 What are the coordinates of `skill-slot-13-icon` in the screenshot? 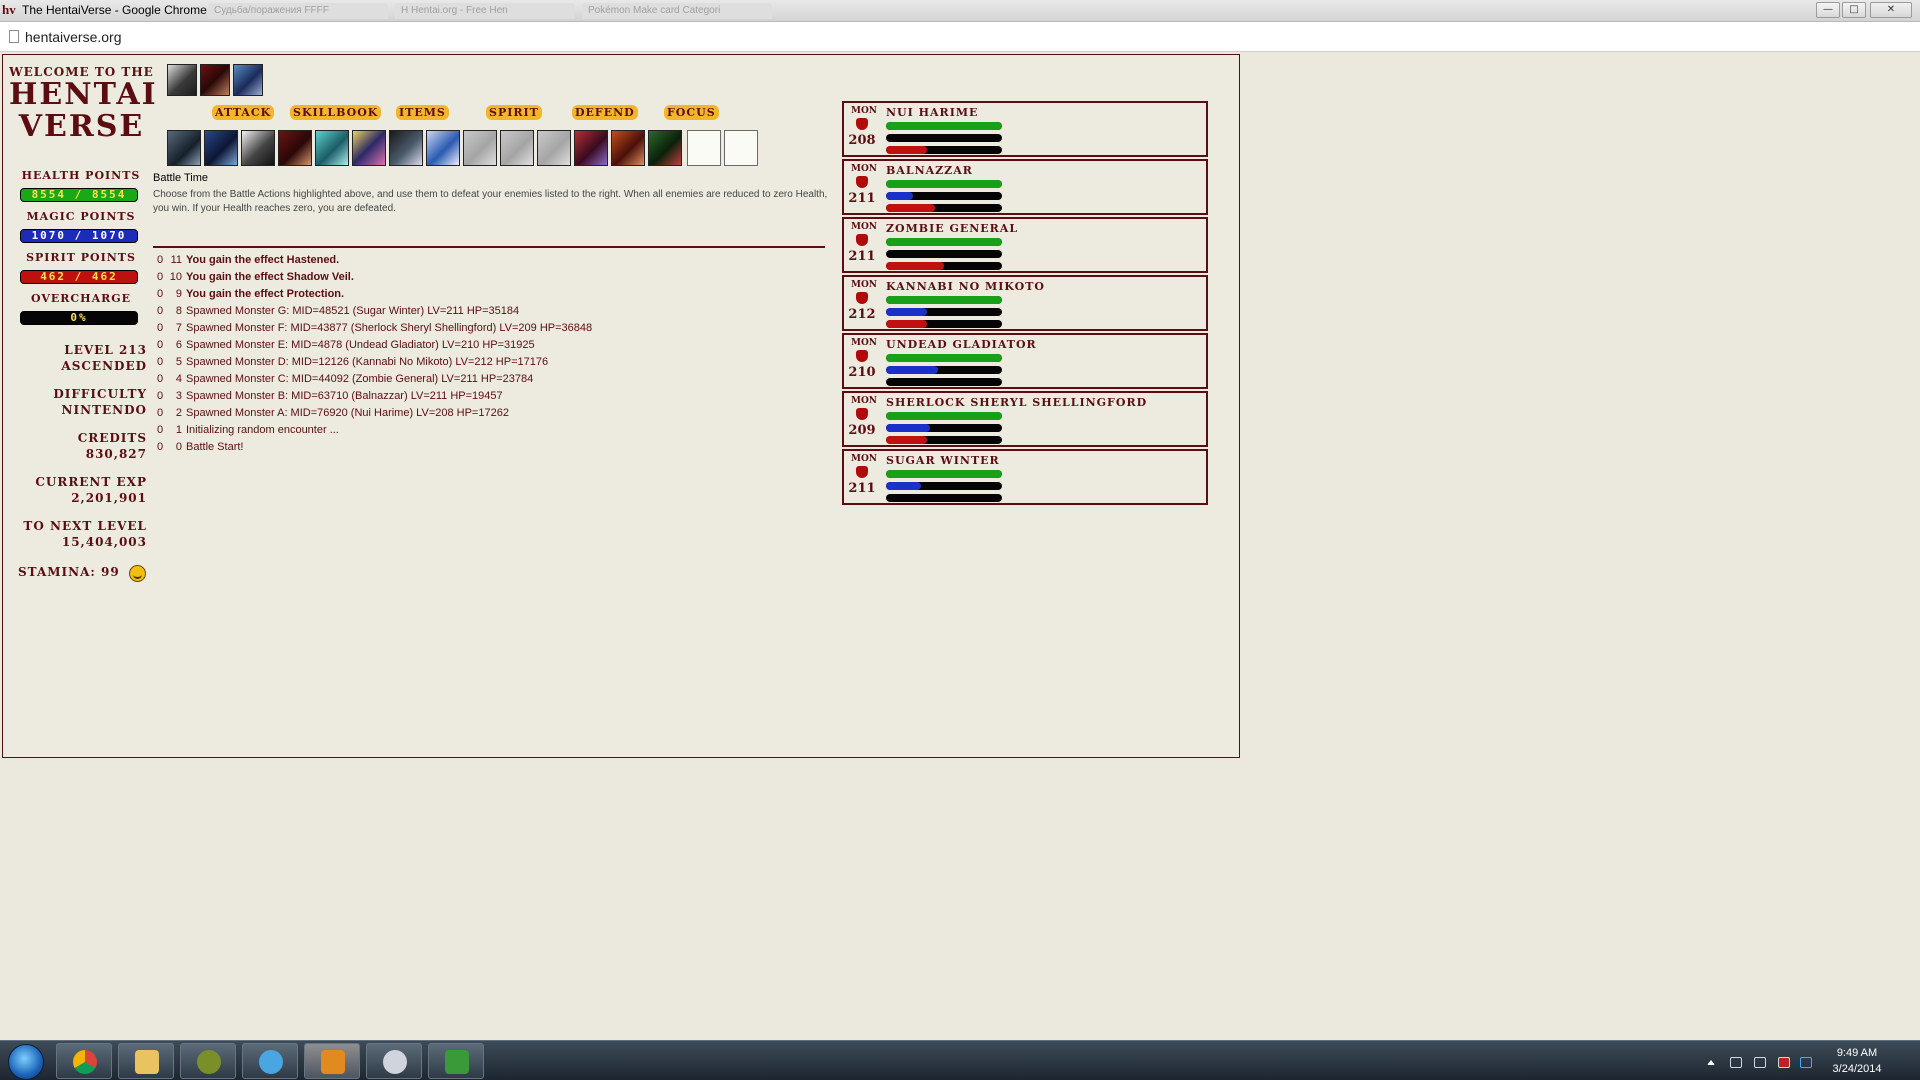 It's located at (628, 148).